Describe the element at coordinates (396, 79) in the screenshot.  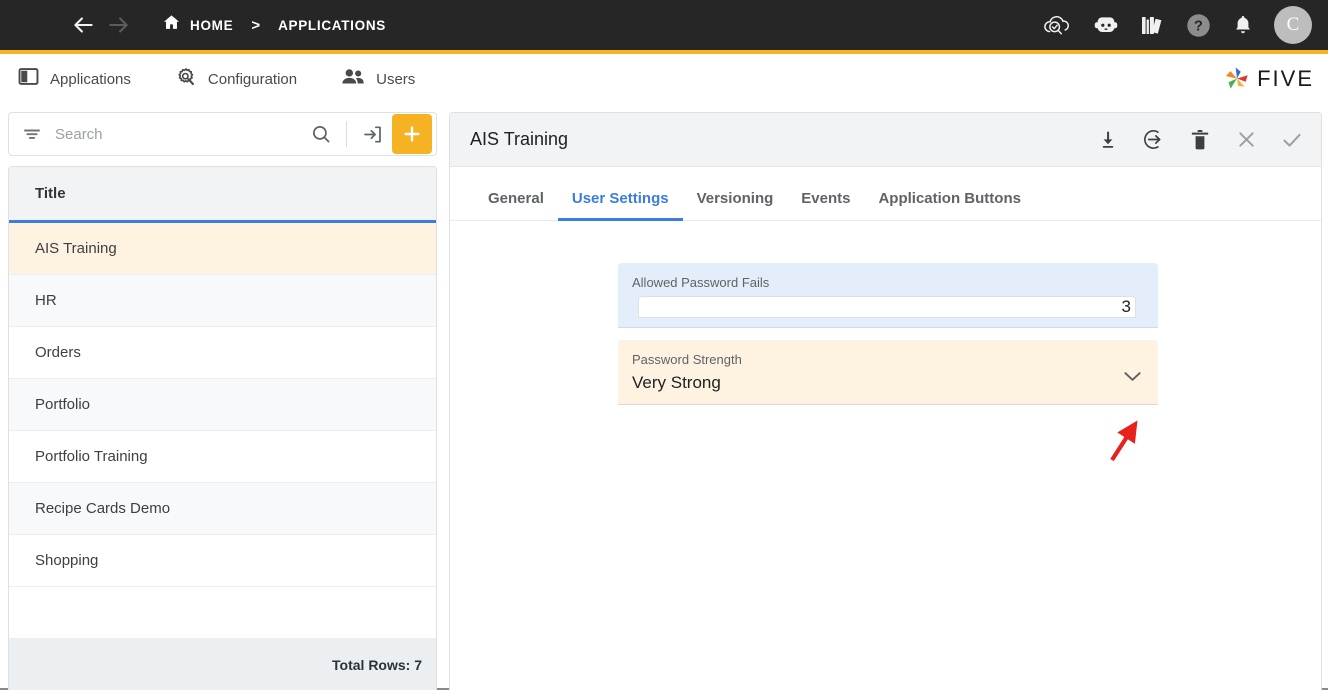
I see `module-tab-users-label: Users` at that location.